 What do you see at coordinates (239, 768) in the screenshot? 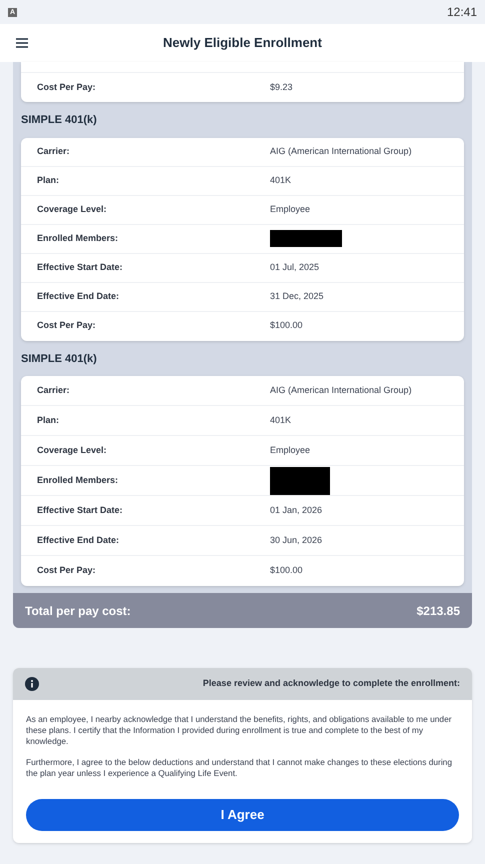
I see `acknowledgement-text: Furthermore, I agree to the below deductions and understand that I cannot make changes to these elections during the plan year unless I experience a Qualifying Life Event.` at bounding box center [239, 768].